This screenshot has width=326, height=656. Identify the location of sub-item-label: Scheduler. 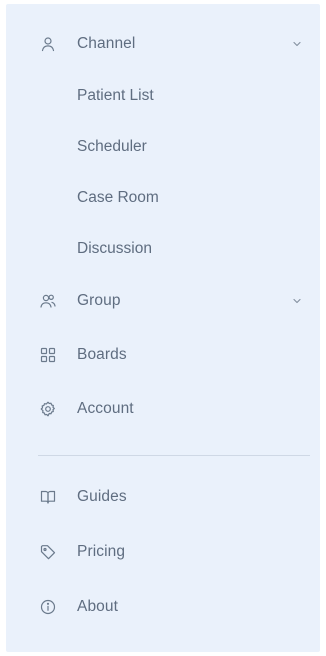
(112, 146).